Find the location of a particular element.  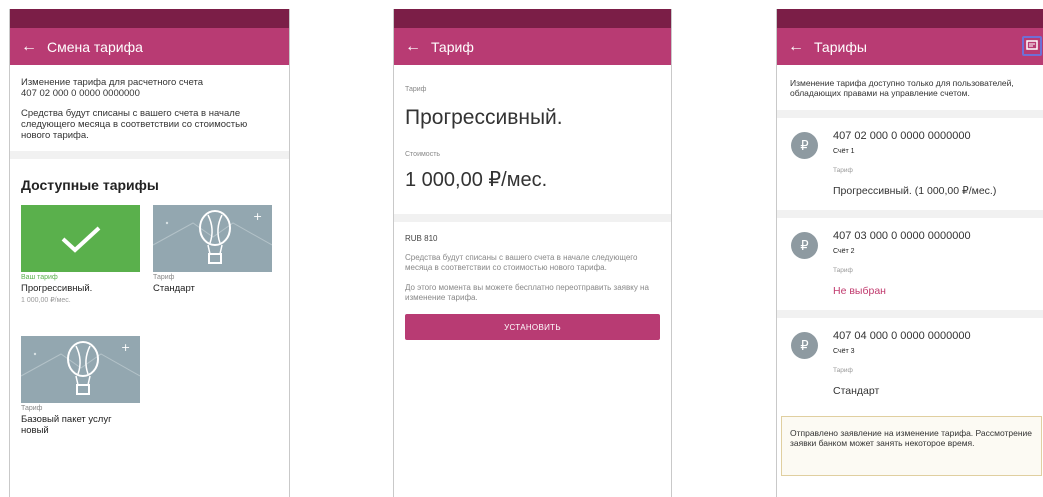

tariff-value: Прогрессивный. (1 000,00 ₽/мес.) is located at coordinates (915, 191).